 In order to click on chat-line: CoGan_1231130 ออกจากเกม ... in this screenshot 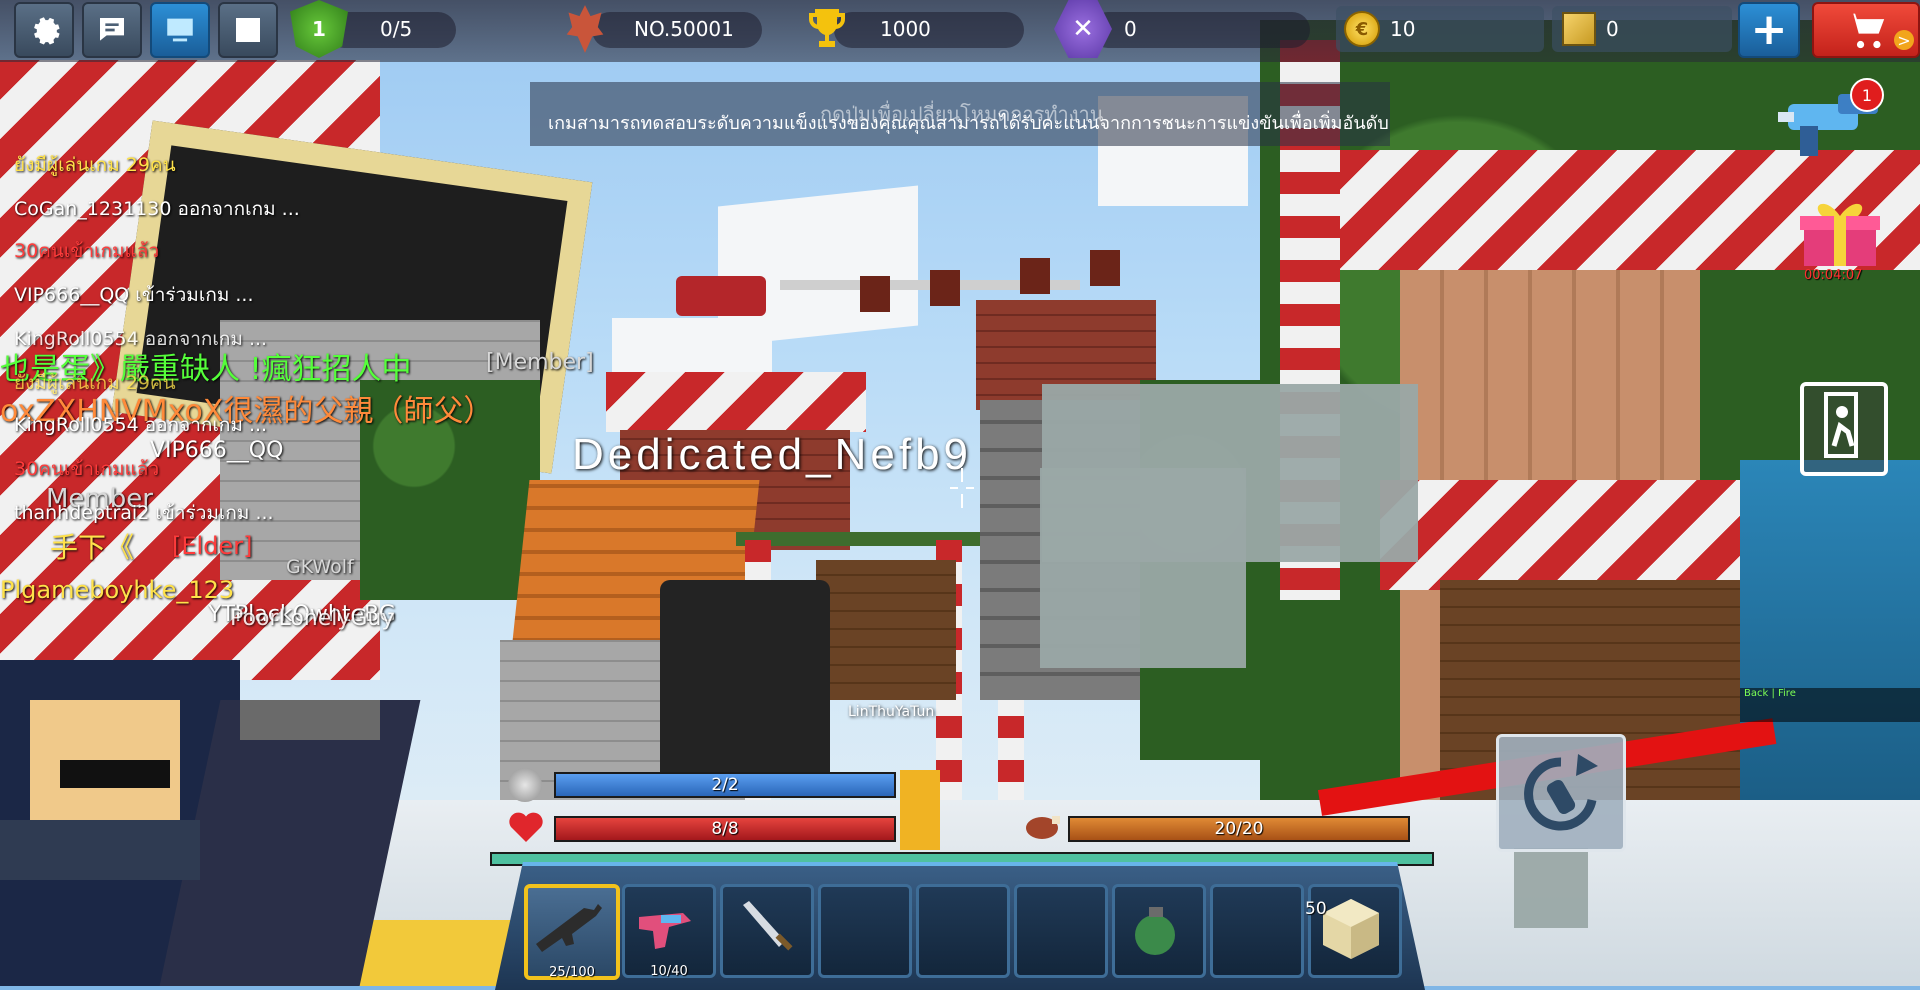, I will do `click(157, 209)`.